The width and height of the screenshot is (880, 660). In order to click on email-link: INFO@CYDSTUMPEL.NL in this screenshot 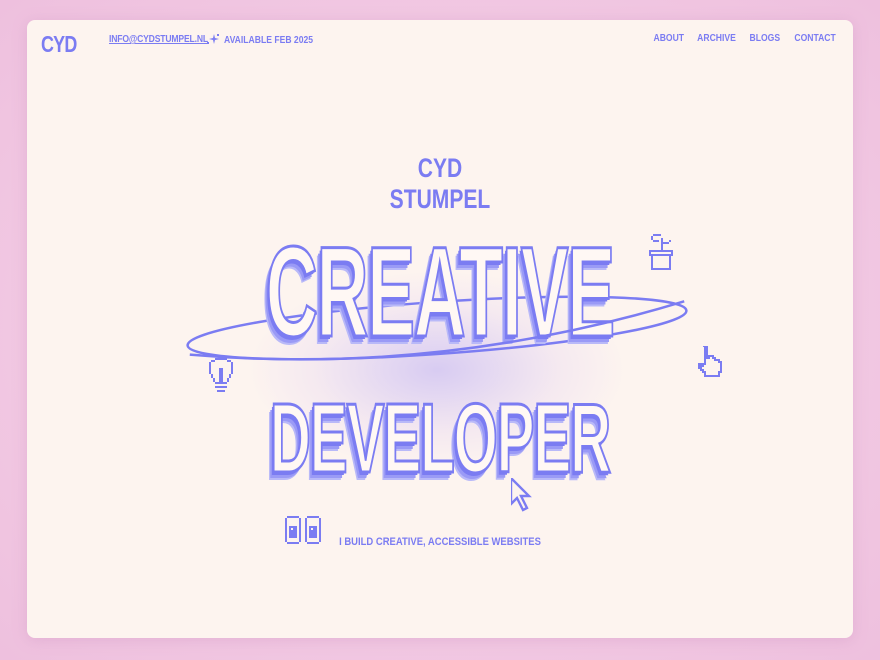, I will do `click(158, 39)`.